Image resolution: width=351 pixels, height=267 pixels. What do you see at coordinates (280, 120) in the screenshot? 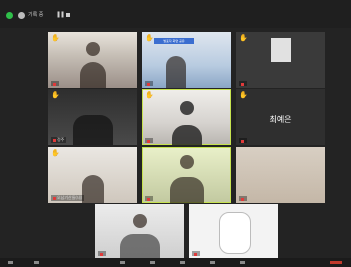
I see `participant-display-name: 최예은` at bounding box center [280, 120].